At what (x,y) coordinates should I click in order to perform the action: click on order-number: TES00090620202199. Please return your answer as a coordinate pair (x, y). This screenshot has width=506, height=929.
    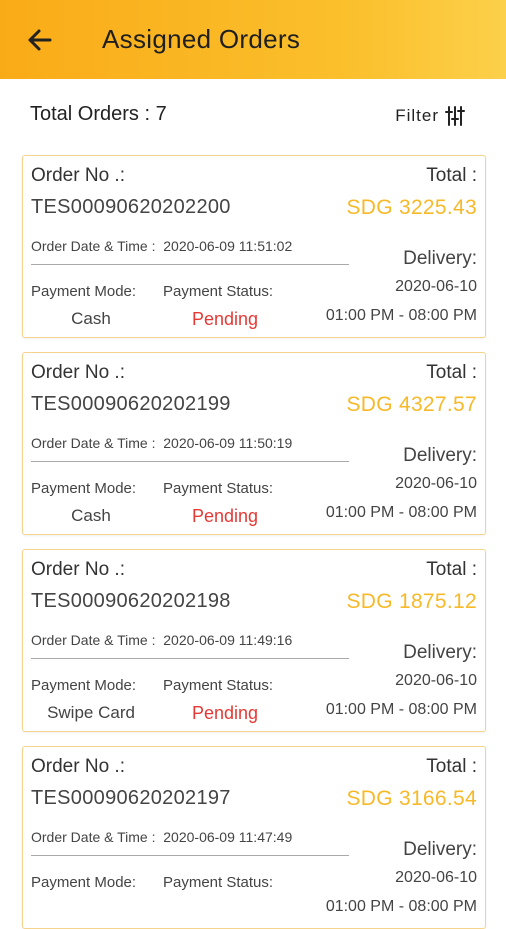
    Looking at the image, I should click on (131, 404).